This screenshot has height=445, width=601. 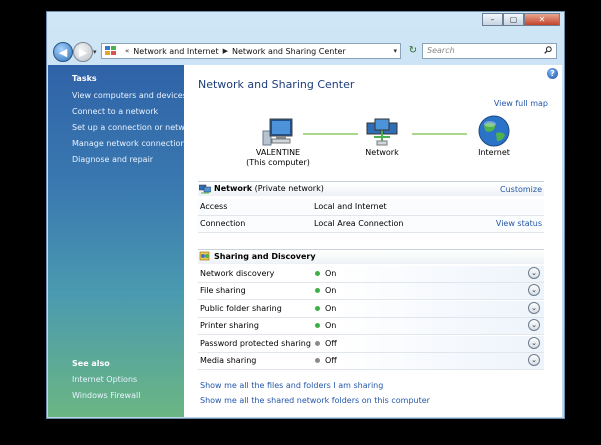 I want to click on network-label: Network, so click(x=382, y=152).